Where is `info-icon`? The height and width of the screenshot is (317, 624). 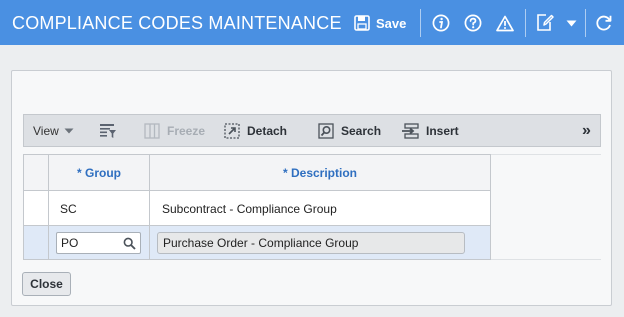
info-icon is located at coordinates (441, 23).